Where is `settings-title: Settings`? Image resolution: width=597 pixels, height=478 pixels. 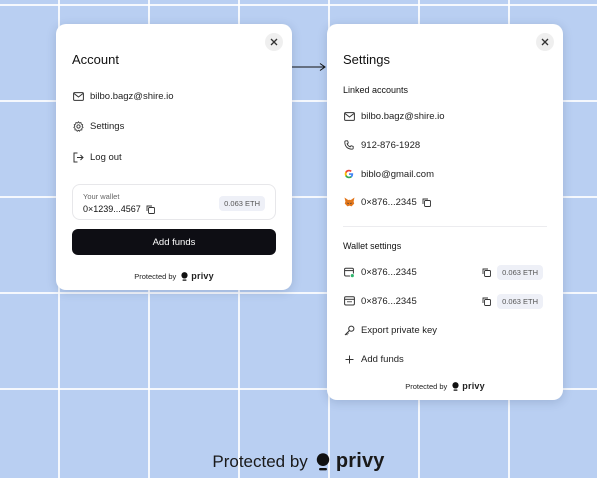
settings-title: Settings is located at coordinates (366, 59).